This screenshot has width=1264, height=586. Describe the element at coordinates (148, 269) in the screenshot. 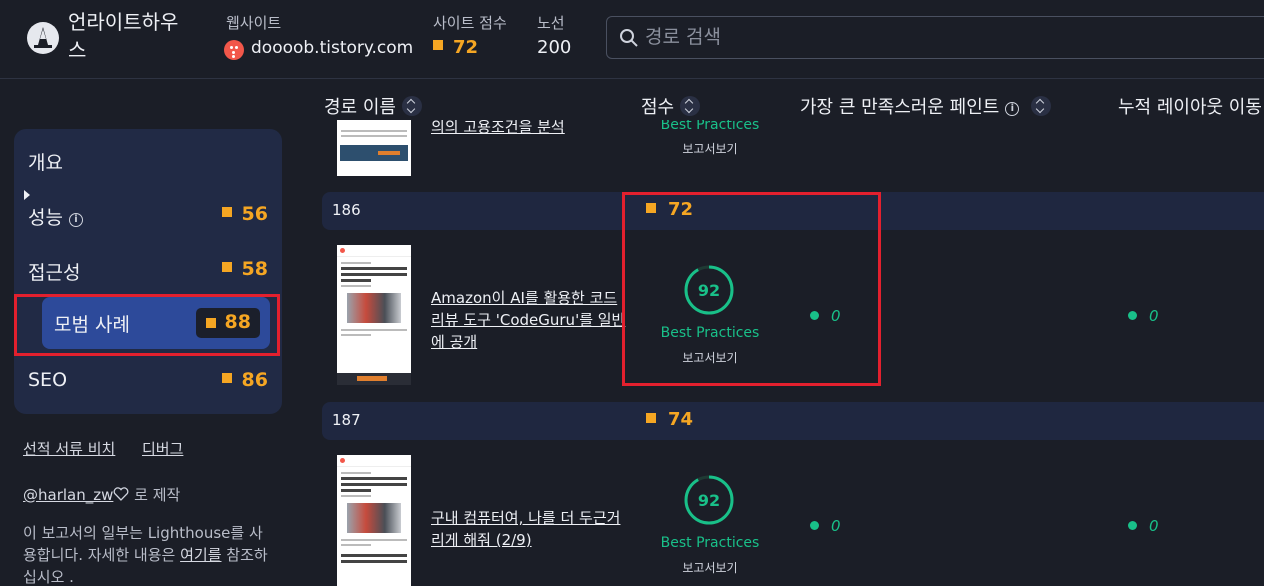

I see `sidebar-item-accessibility: 접근성 58` at that location.